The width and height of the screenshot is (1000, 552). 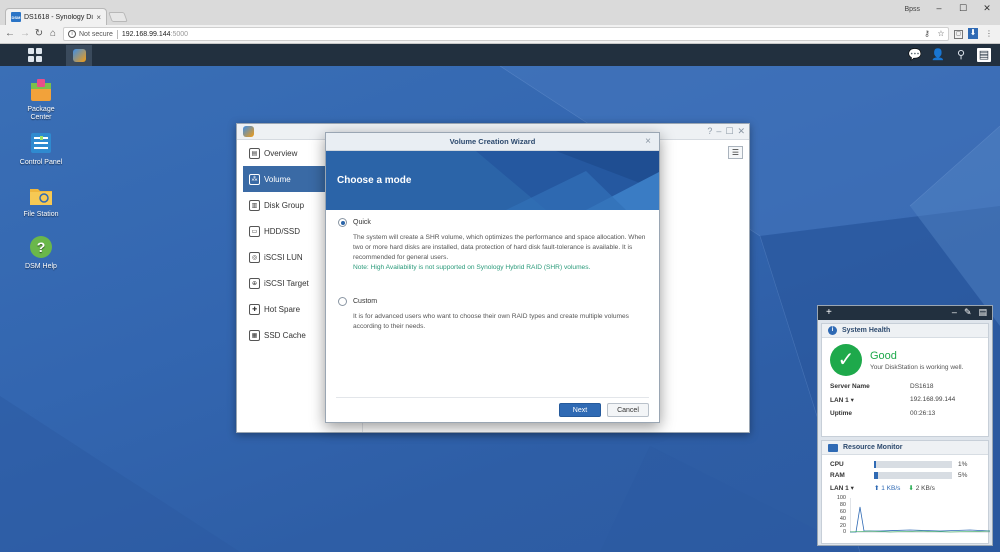 What do you see at coordinates (912, 9) in the screenshot?
I see `browser-user-name: Bpss` at bounding box center [912, 9].